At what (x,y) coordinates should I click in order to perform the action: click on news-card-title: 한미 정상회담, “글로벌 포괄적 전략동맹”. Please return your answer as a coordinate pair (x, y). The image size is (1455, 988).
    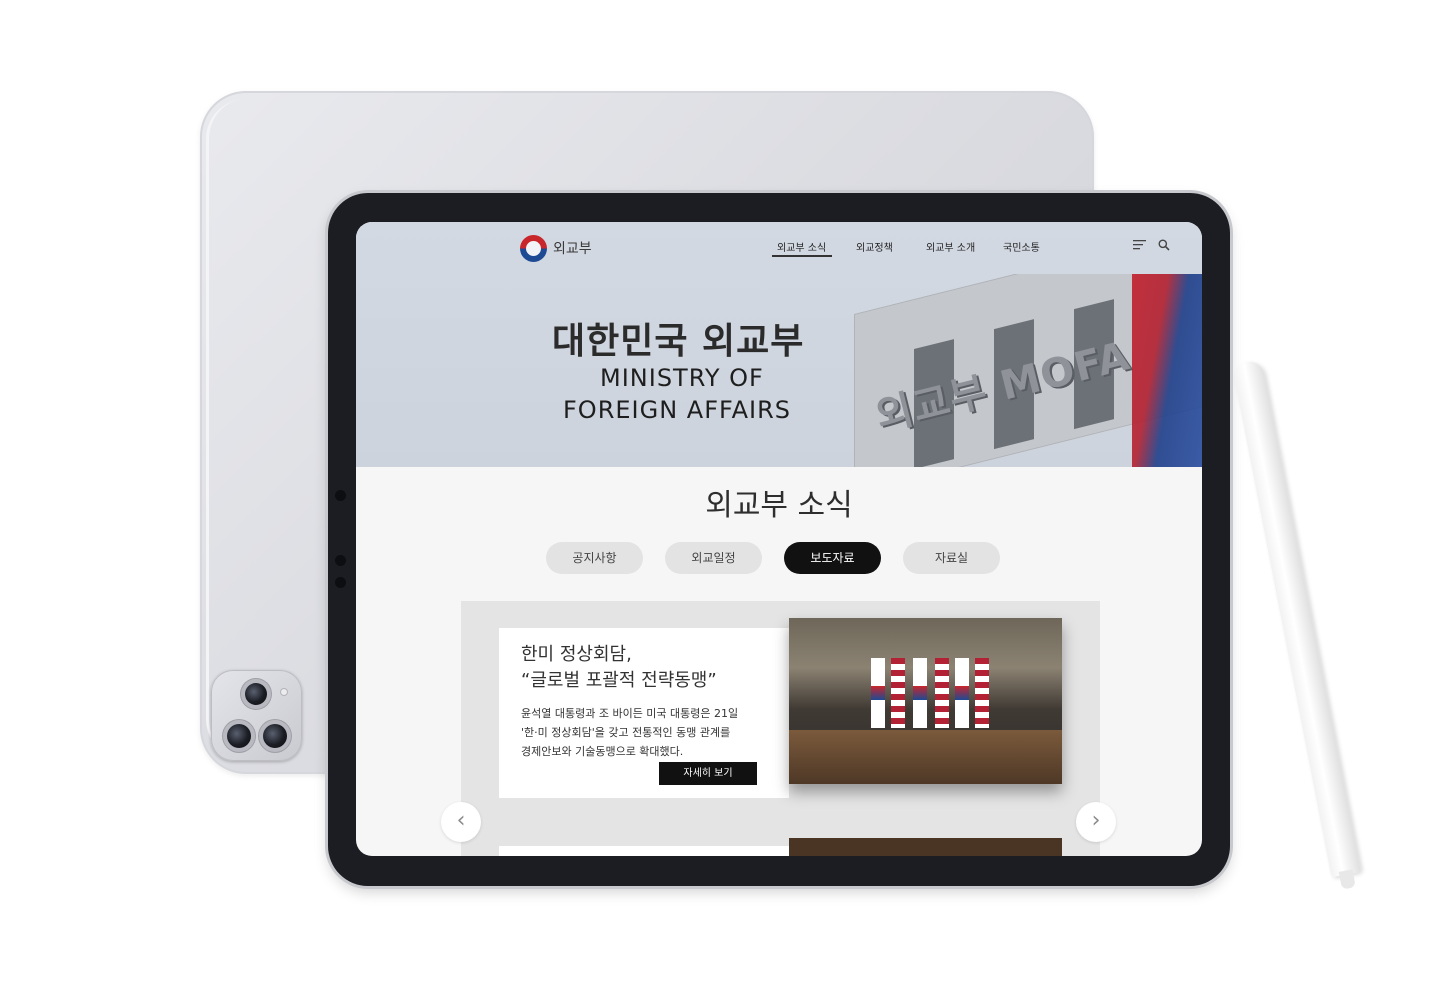
    Looking at the image, I should click on (619, 668).